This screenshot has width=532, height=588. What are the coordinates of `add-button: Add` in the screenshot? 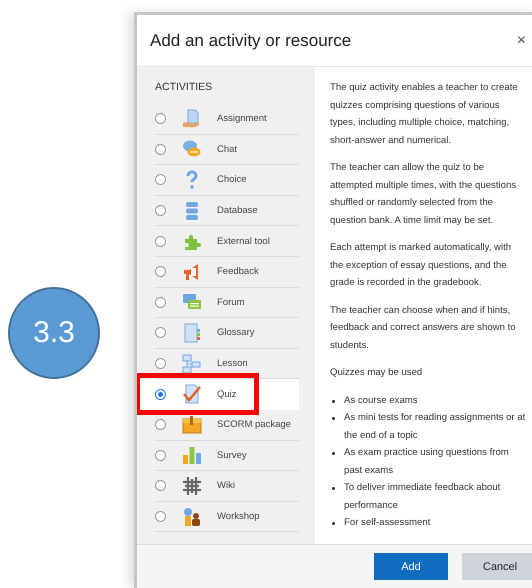 It's located at (411, 566).